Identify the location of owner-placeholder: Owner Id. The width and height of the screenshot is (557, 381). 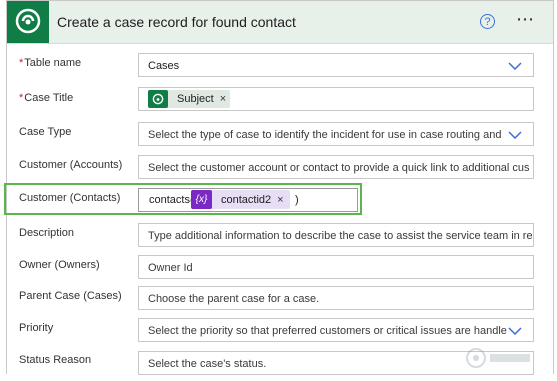
(170, 268).